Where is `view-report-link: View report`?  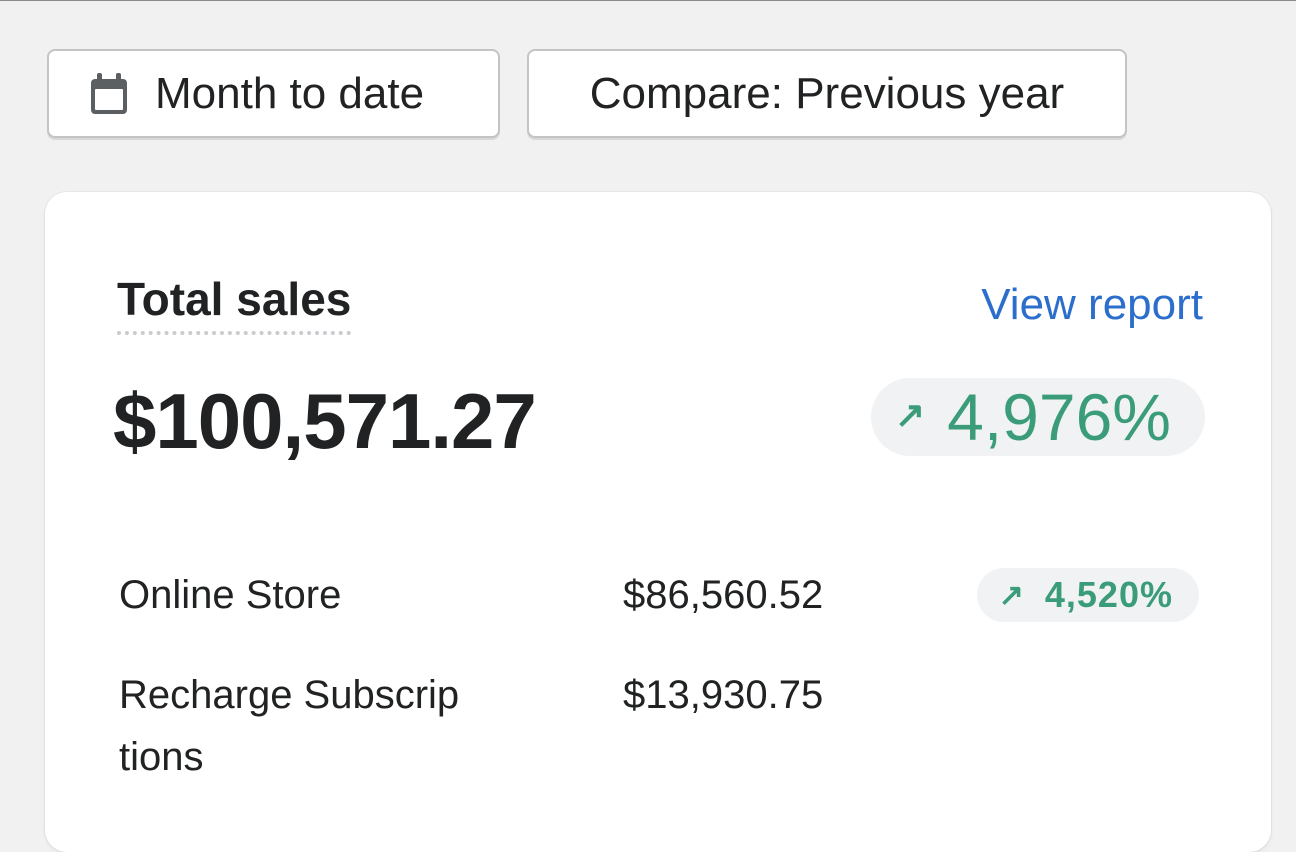 view-report-link: View report is located at coordinates (1092, 305).